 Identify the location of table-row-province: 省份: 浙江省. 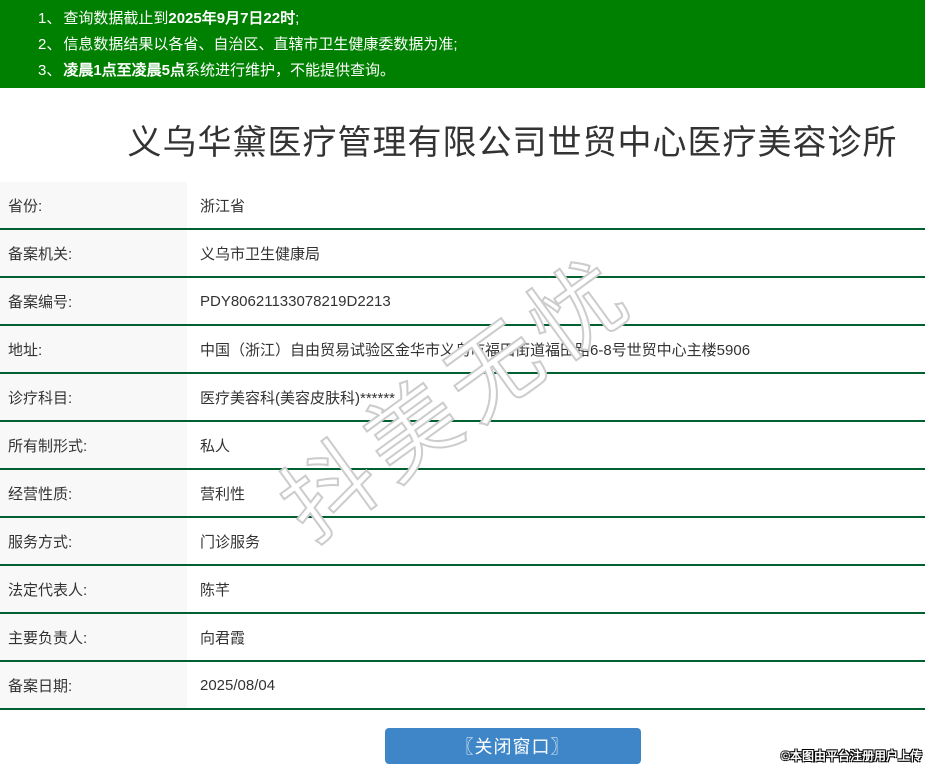
(462, 206).